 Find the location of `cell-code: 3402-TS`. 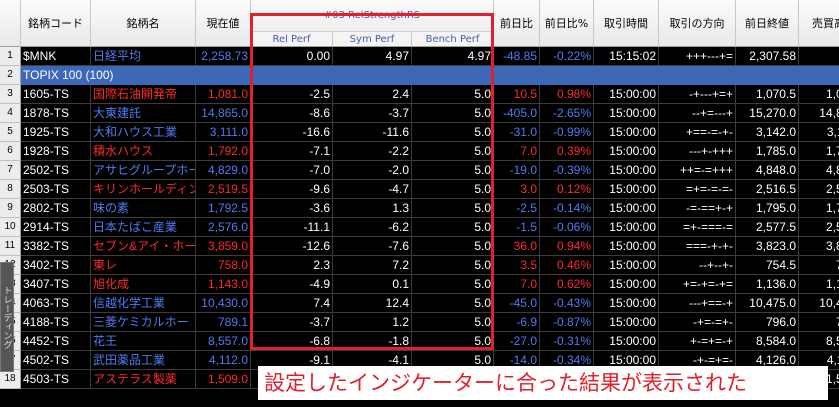

cell-code: 3402-TS is located at coordinates (56, 265).